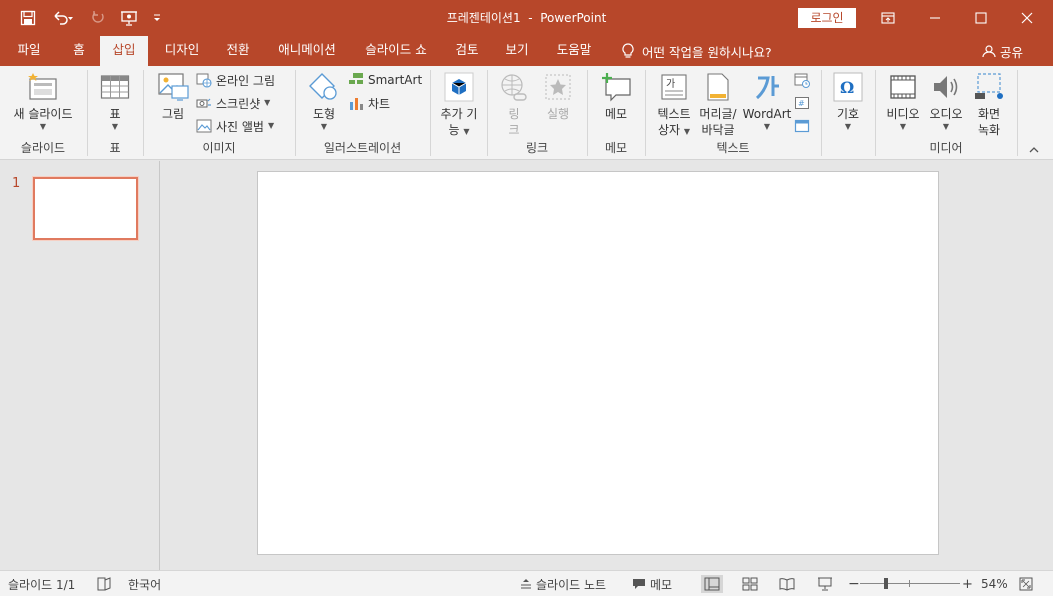 The height and width of the screenshot is (596, 1053). Describe the element at coordinates (79, 51) in the screenshot. I see `tab-home: 홈` at that location.